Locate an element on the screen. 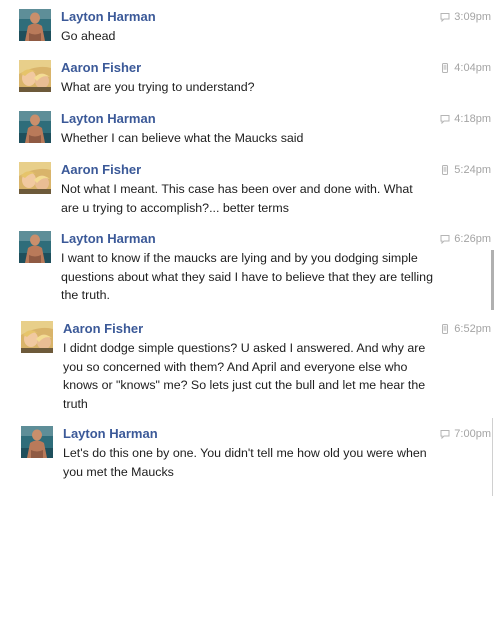  timestamp: 6:26pm is located at coordinates (472, 239).